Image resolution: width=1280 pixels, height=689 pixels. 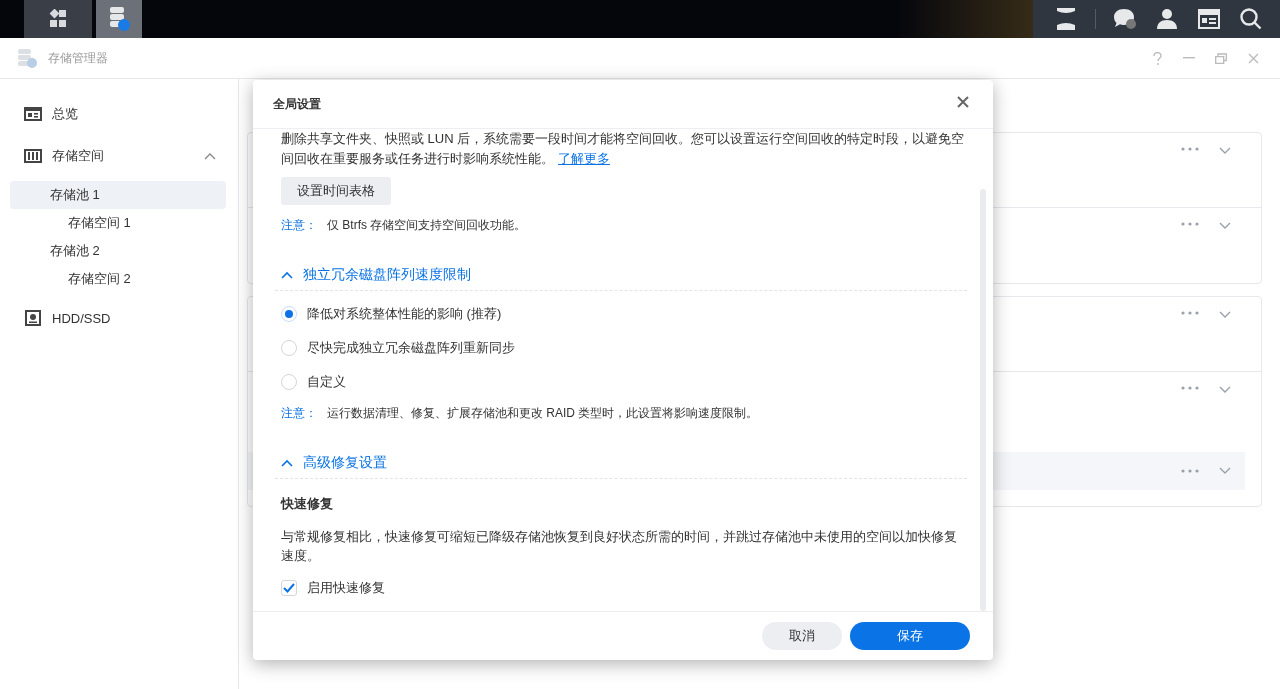 What do you see at coordinates (427, 225) in the screenshot?
I see `note-text: 仅 Btrfs 存储空间支持空间回收功能。` at bounding box center [427, 225].